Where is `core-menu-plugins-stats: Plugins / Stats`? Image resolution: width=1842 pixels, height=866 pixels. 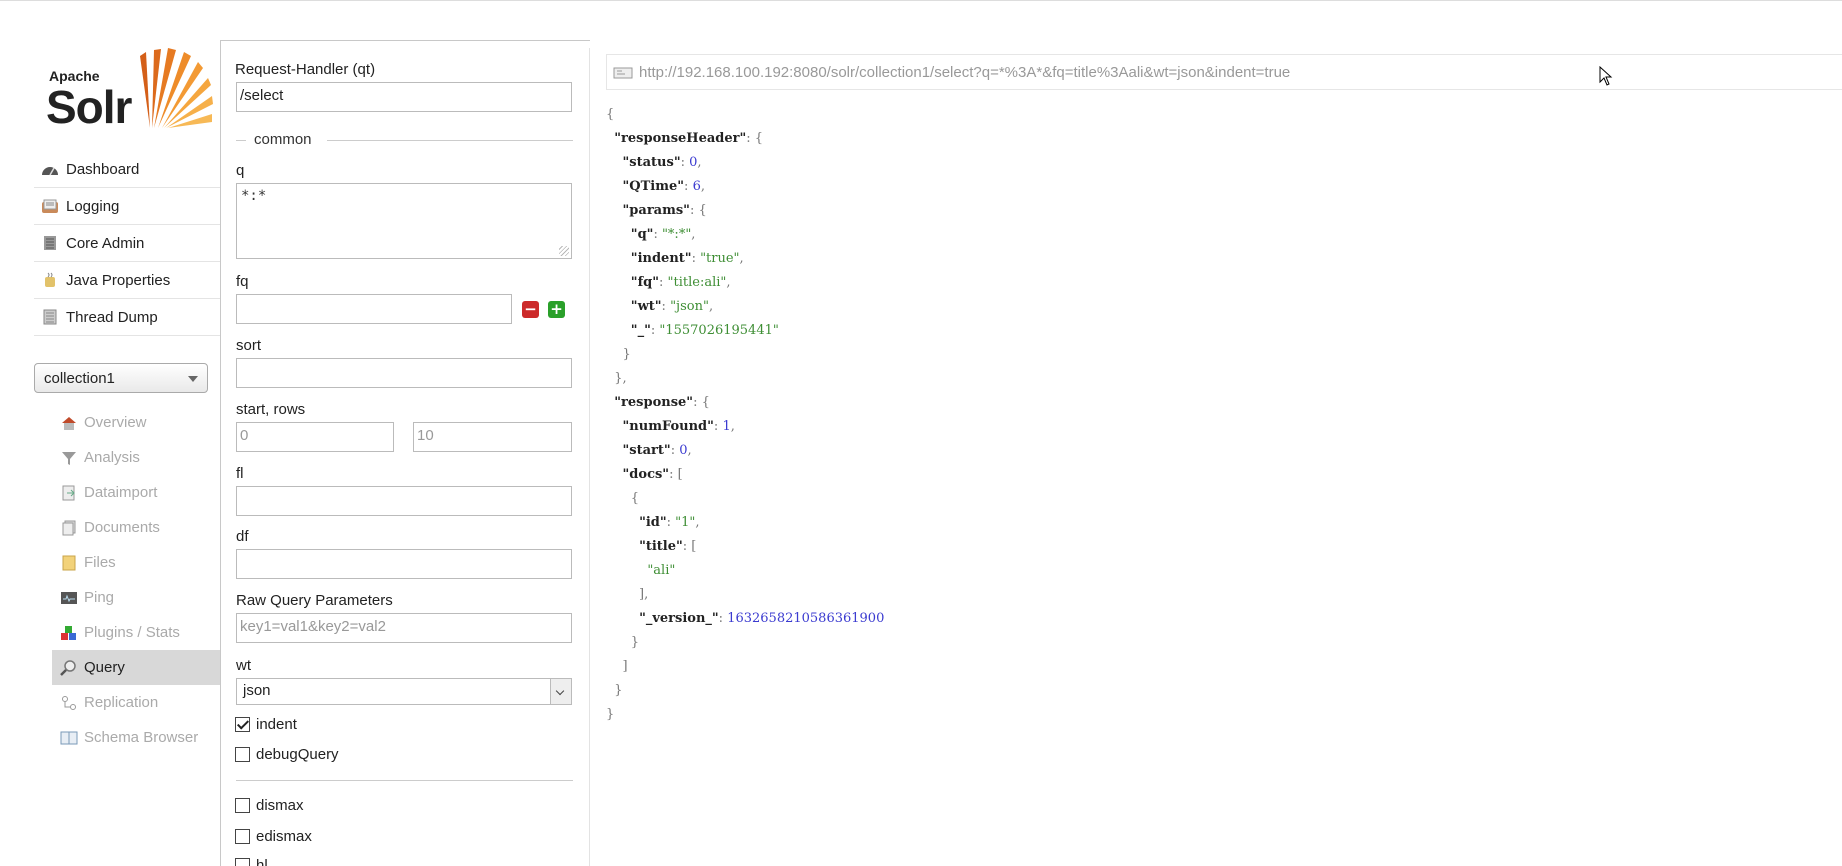 core-menu-plugins-stats: Plugins / Stats is located at coordinates (136, 632).